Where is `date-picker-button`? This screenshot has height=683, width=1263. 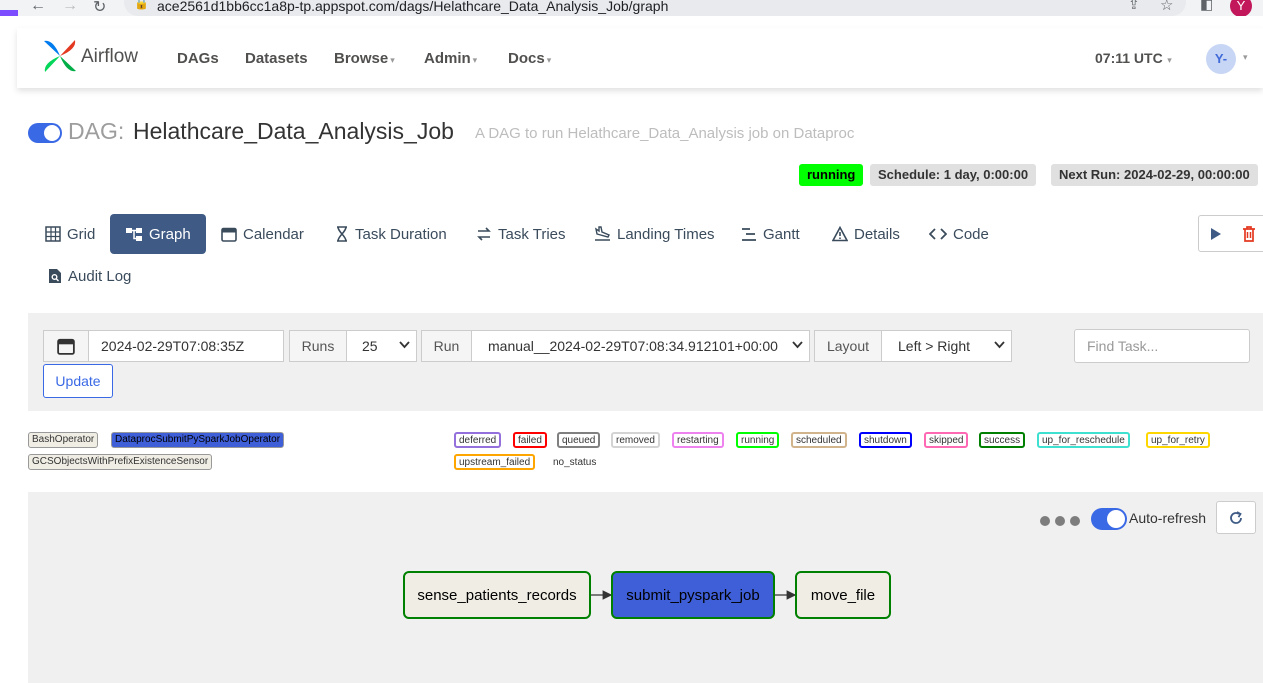 date-picker-button is located at coordinates (66, 346).